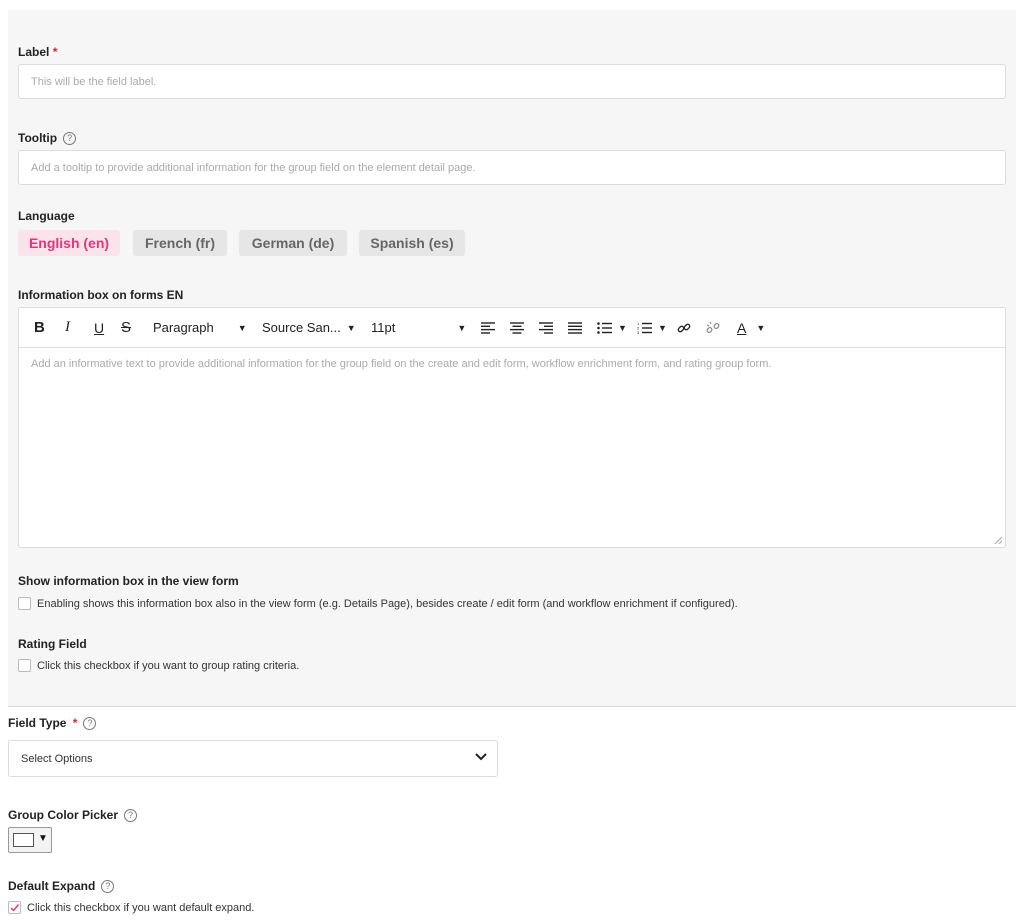 The height and width of the screenshot is (920, 1026). Describe the element at coordinates (488, 327) in the screenshot. I see `align-left-icon` at that location.